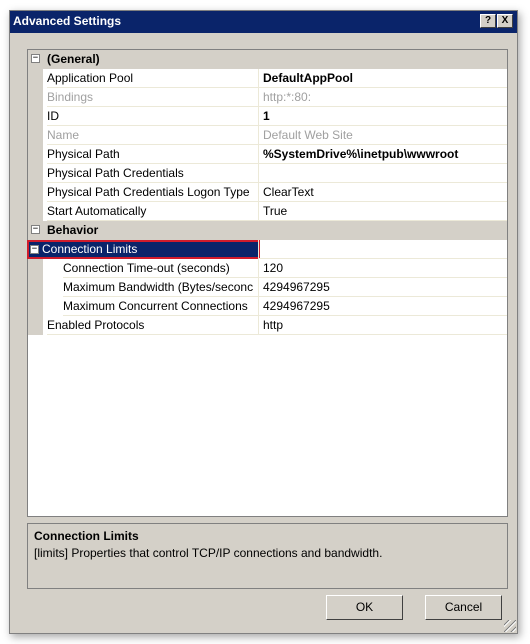 The width and height of the screenshot is (530, 644). What do you see at coordinates (143, 249) in the screenshot?
I see `selected-highlight: − Connection Limits` at bounding box center [143, 249].